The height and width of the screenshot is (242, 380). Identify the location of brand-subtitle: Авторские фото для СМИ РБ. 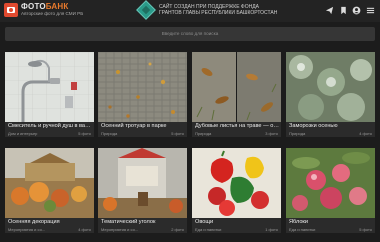
(52, 13).